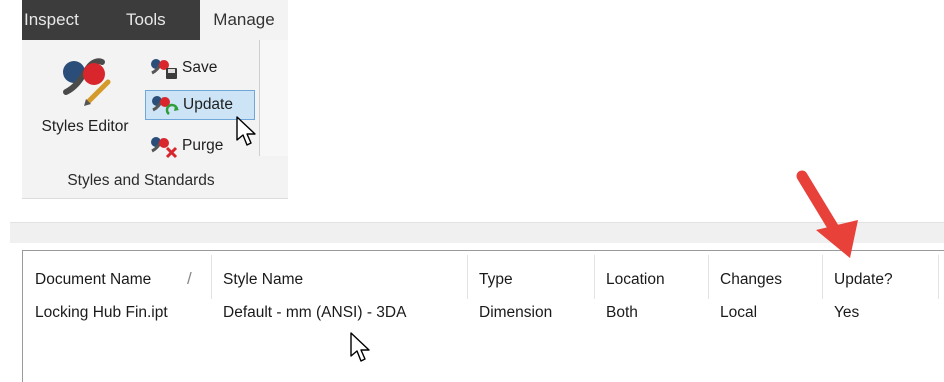  What do you see at coordinates (203, 145) in the screenshot?
I see `purge-label: Purge` at bounding box center [203, 145].